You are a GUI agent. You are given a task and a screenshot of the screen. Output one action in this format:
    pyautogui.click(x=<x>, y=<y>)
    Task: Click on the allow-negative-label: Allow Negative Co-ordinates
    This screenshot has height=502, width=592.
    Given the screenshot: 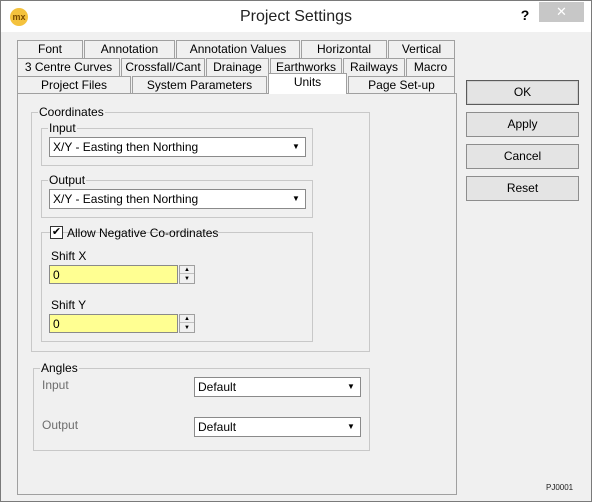 What is the action you would take?
    pyautogui.click(x=143, y=233)
    